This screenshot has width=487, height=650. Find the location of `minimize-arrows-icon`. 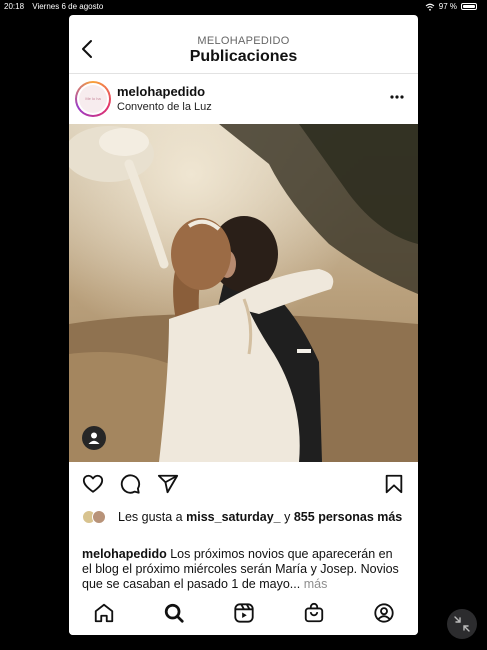

minimize-arrows-icon is located at coordinates (462, 624).